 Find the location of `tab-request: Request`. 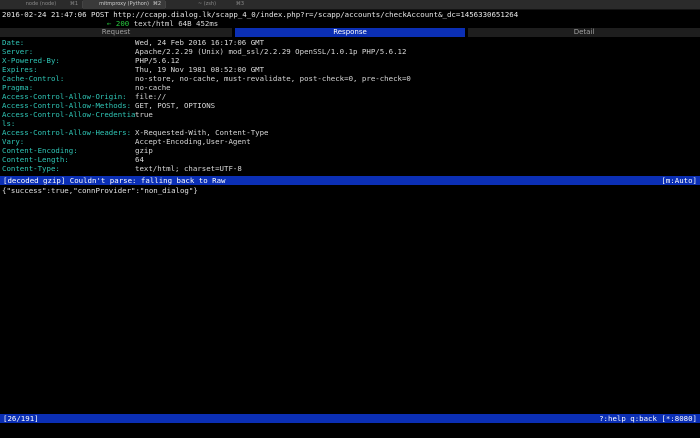

tab-request: Request is located at coordinates (116, 32).